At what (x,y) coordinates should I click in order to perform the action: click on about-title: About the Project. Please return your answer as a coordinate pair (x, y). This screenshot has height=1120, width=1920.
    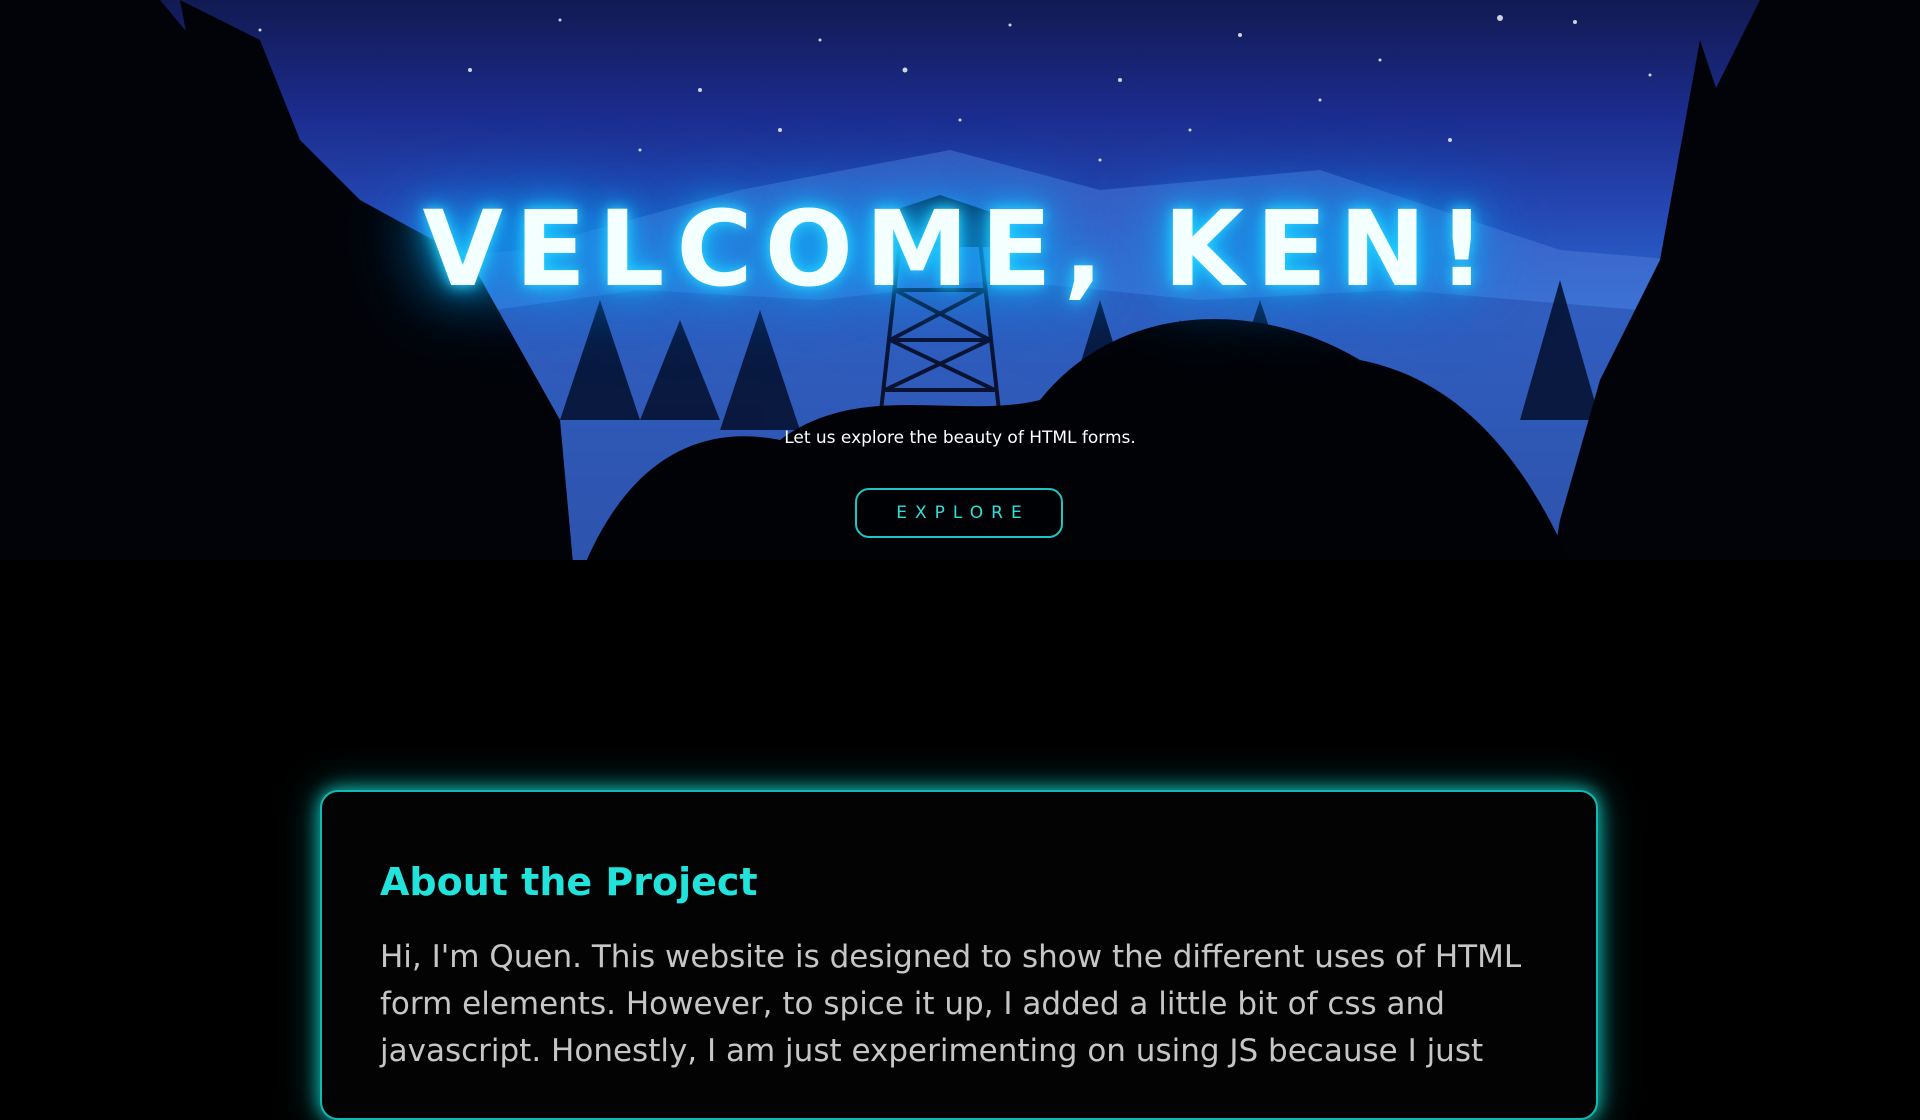
    Looking at the image, I should click on (569, 882).